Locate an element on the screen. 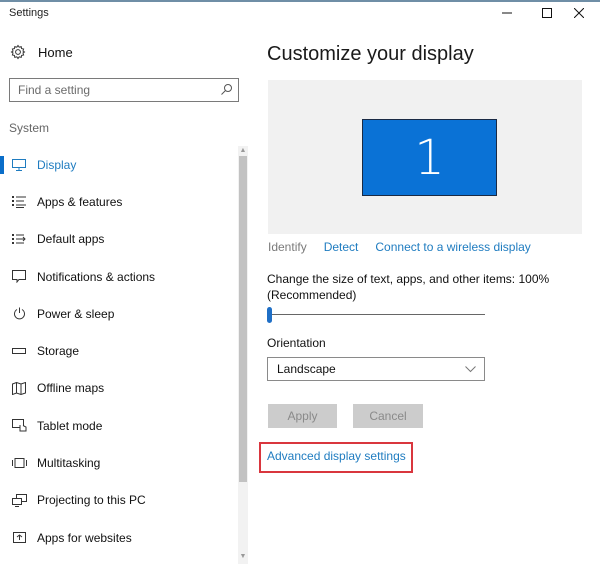 The image size is (600, 564). map-icon is located at coordinates (19, 388).